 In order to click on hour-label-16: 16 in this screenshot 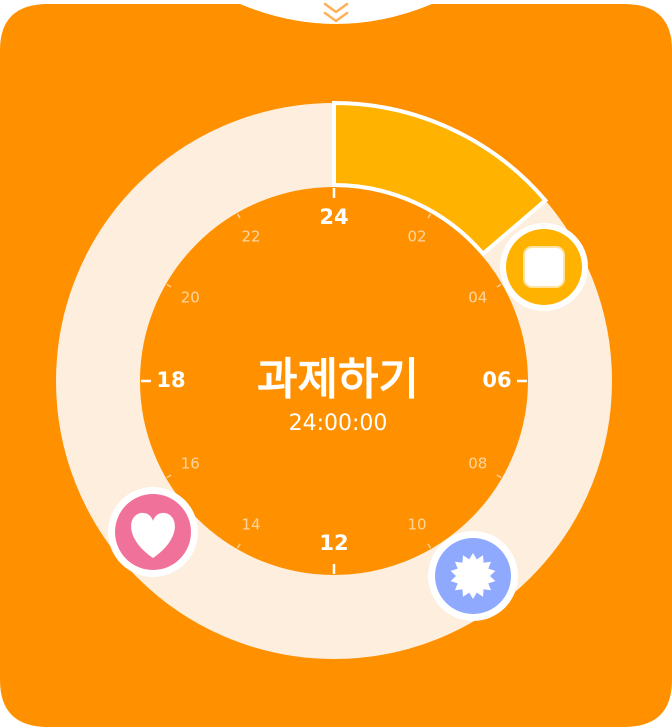, I will do `click(190, 464)`.